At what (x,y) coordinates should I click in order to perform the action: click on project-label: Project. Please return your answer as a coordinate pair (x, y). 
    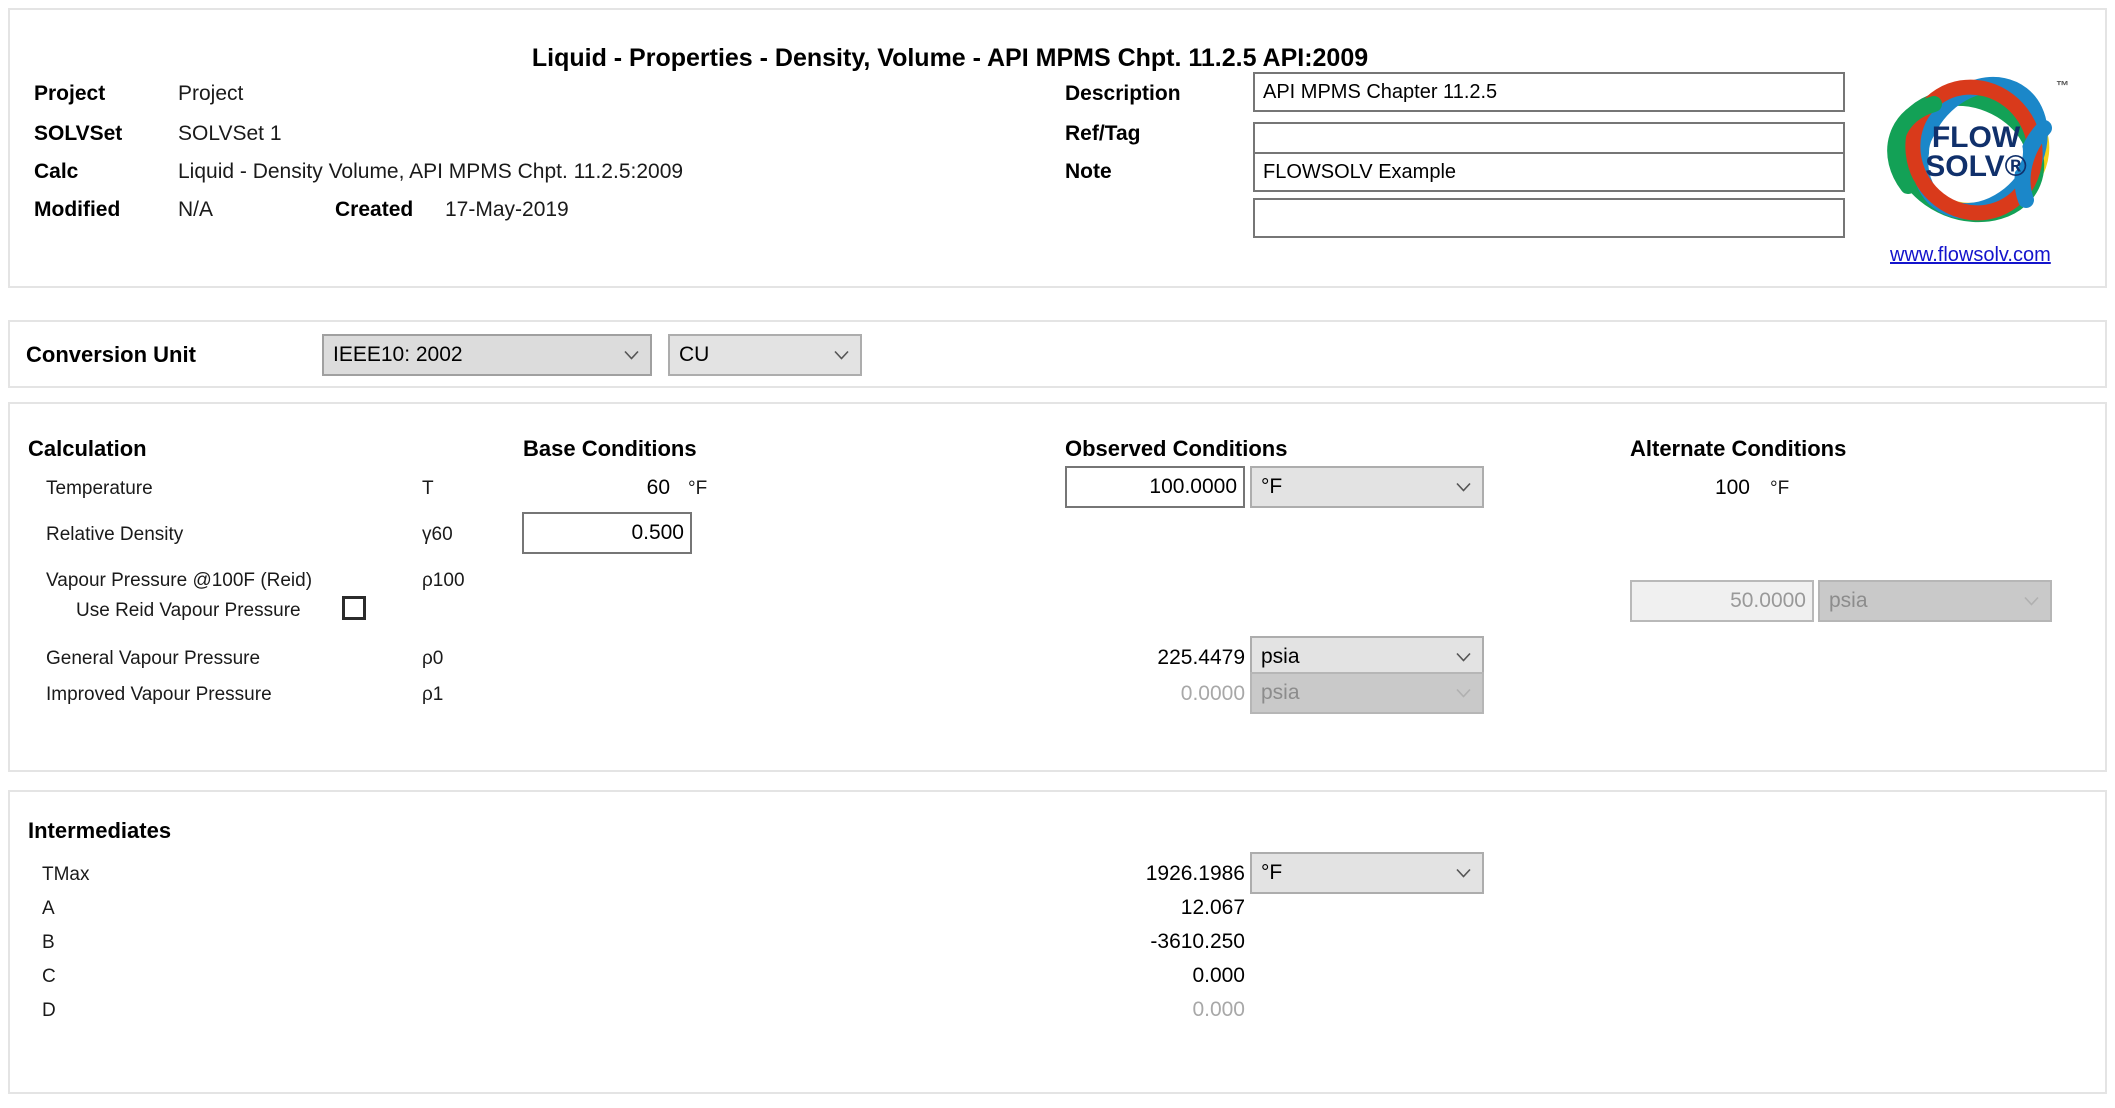
    Looking at the image, I should click on (70, 93).